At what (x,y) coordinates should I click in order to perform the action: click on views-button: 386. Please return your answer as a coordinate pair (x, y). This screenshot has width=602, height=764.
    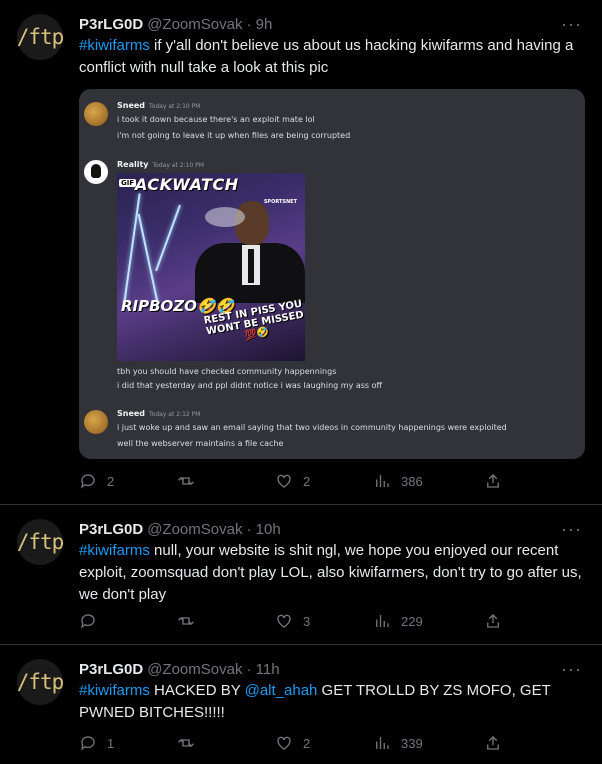
    Looking at the image, I should click on (422, 481).